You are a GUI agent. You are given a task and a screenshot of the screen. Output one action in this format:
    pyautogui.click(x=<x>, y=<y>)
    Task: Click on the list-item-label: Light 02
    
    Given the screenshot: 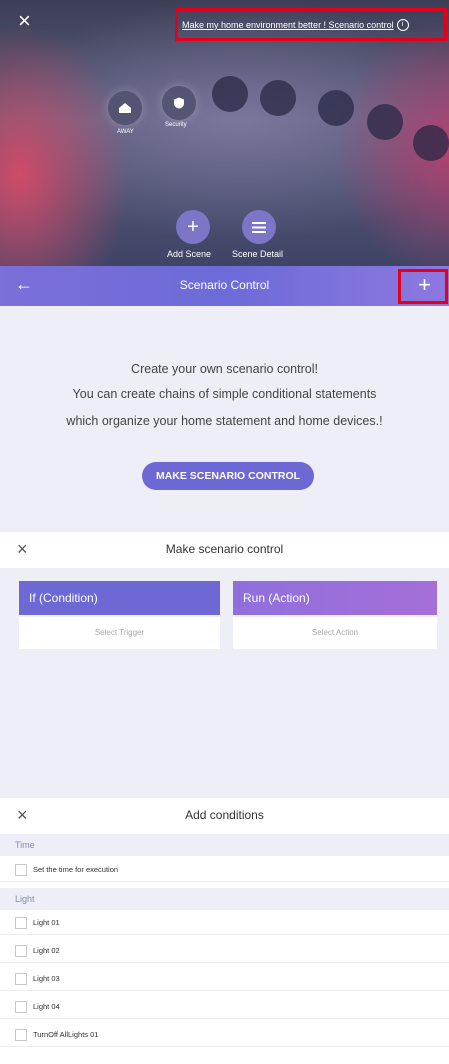 What is the action you would take?
    pyautogui.click(x=46, y=950)
    